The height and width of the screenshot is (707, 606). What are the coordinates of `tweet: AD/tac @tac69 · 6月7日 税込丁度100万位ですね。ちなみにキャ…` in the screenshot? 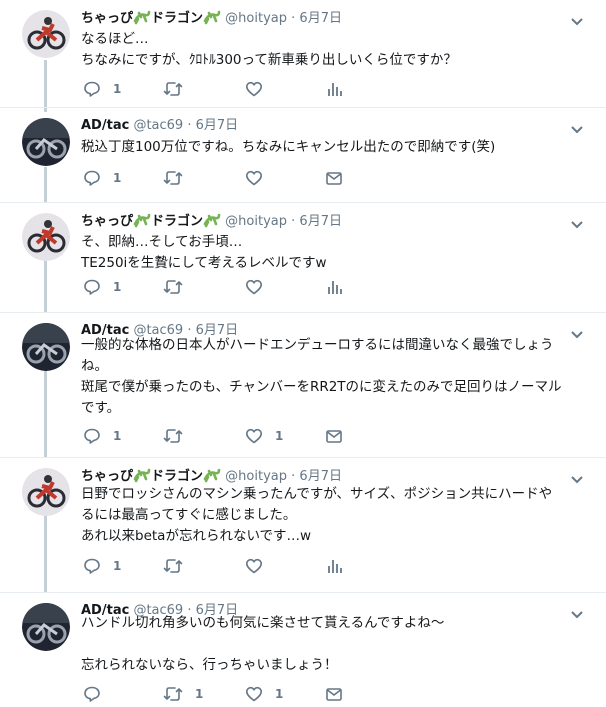 It's located at (303, 155).